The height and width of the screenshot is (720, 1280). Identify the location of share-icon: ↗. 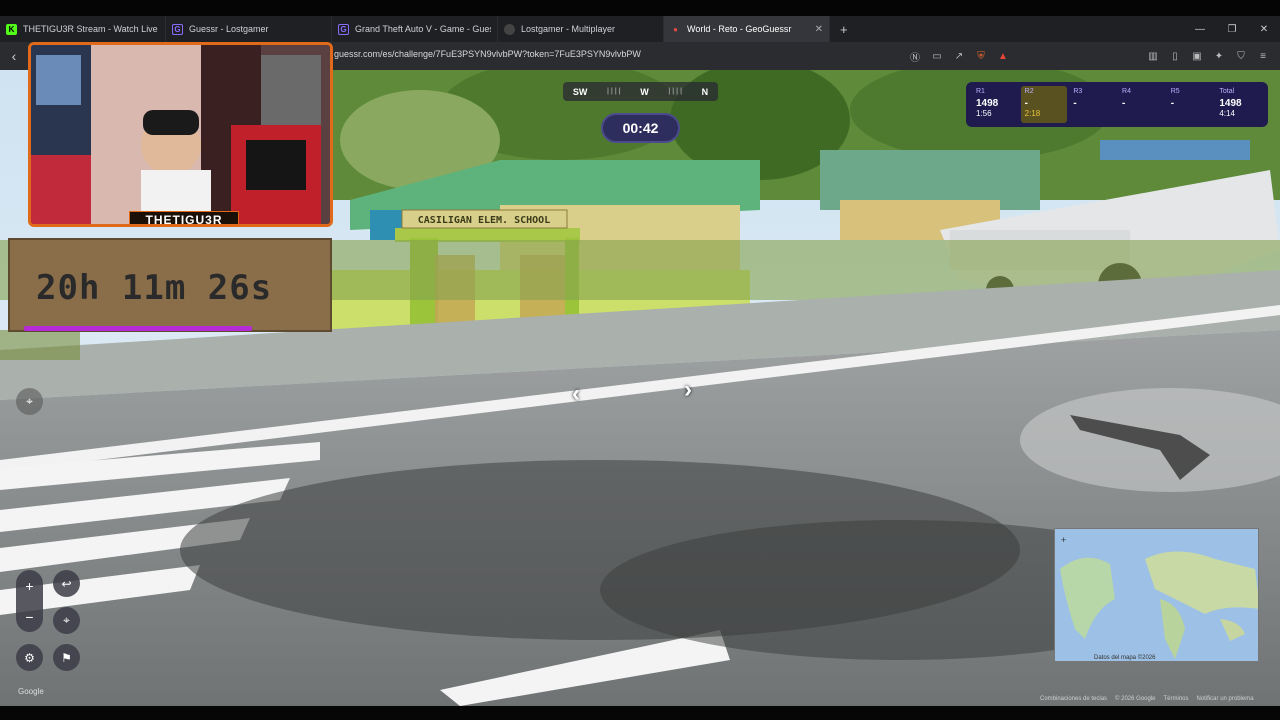
(959, 56).